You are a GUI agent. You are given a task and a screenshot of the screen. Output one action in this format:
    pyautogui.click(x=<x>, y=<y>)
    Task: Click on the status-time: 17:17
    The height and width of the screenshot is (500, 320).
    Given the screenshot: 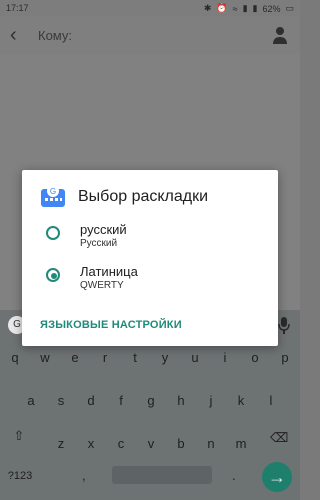 What is the action you would take?
    pyautogui.click(x=17, y=8)
    